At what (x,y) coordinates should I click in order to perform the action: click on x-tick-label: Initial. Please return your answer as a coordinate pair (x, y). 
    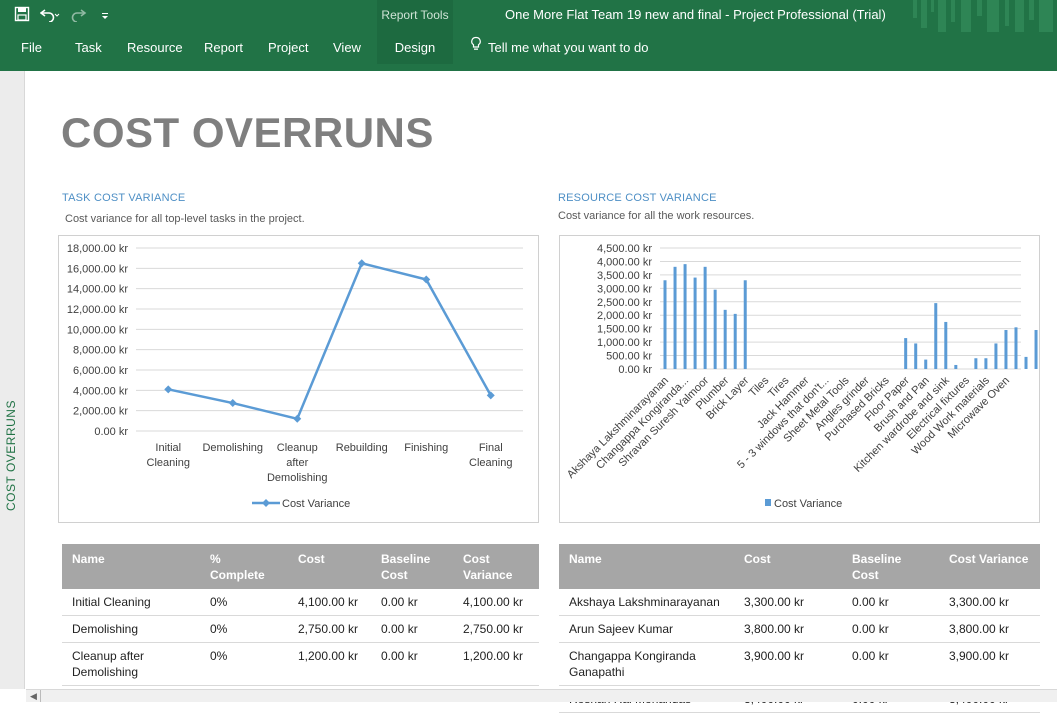
    Looking at the image, I should click on (168, 448).